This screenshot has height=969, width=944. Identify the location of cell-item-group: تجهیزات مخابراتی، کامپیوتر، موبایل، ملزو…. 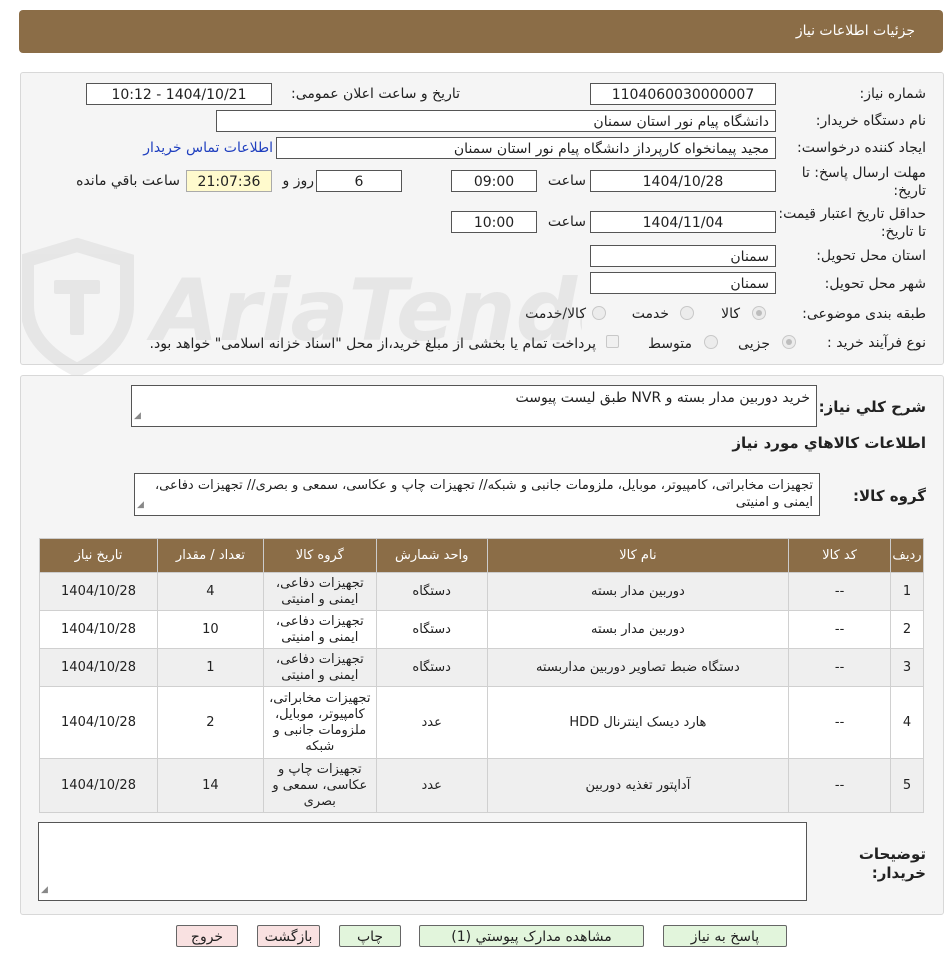
(319, 722).